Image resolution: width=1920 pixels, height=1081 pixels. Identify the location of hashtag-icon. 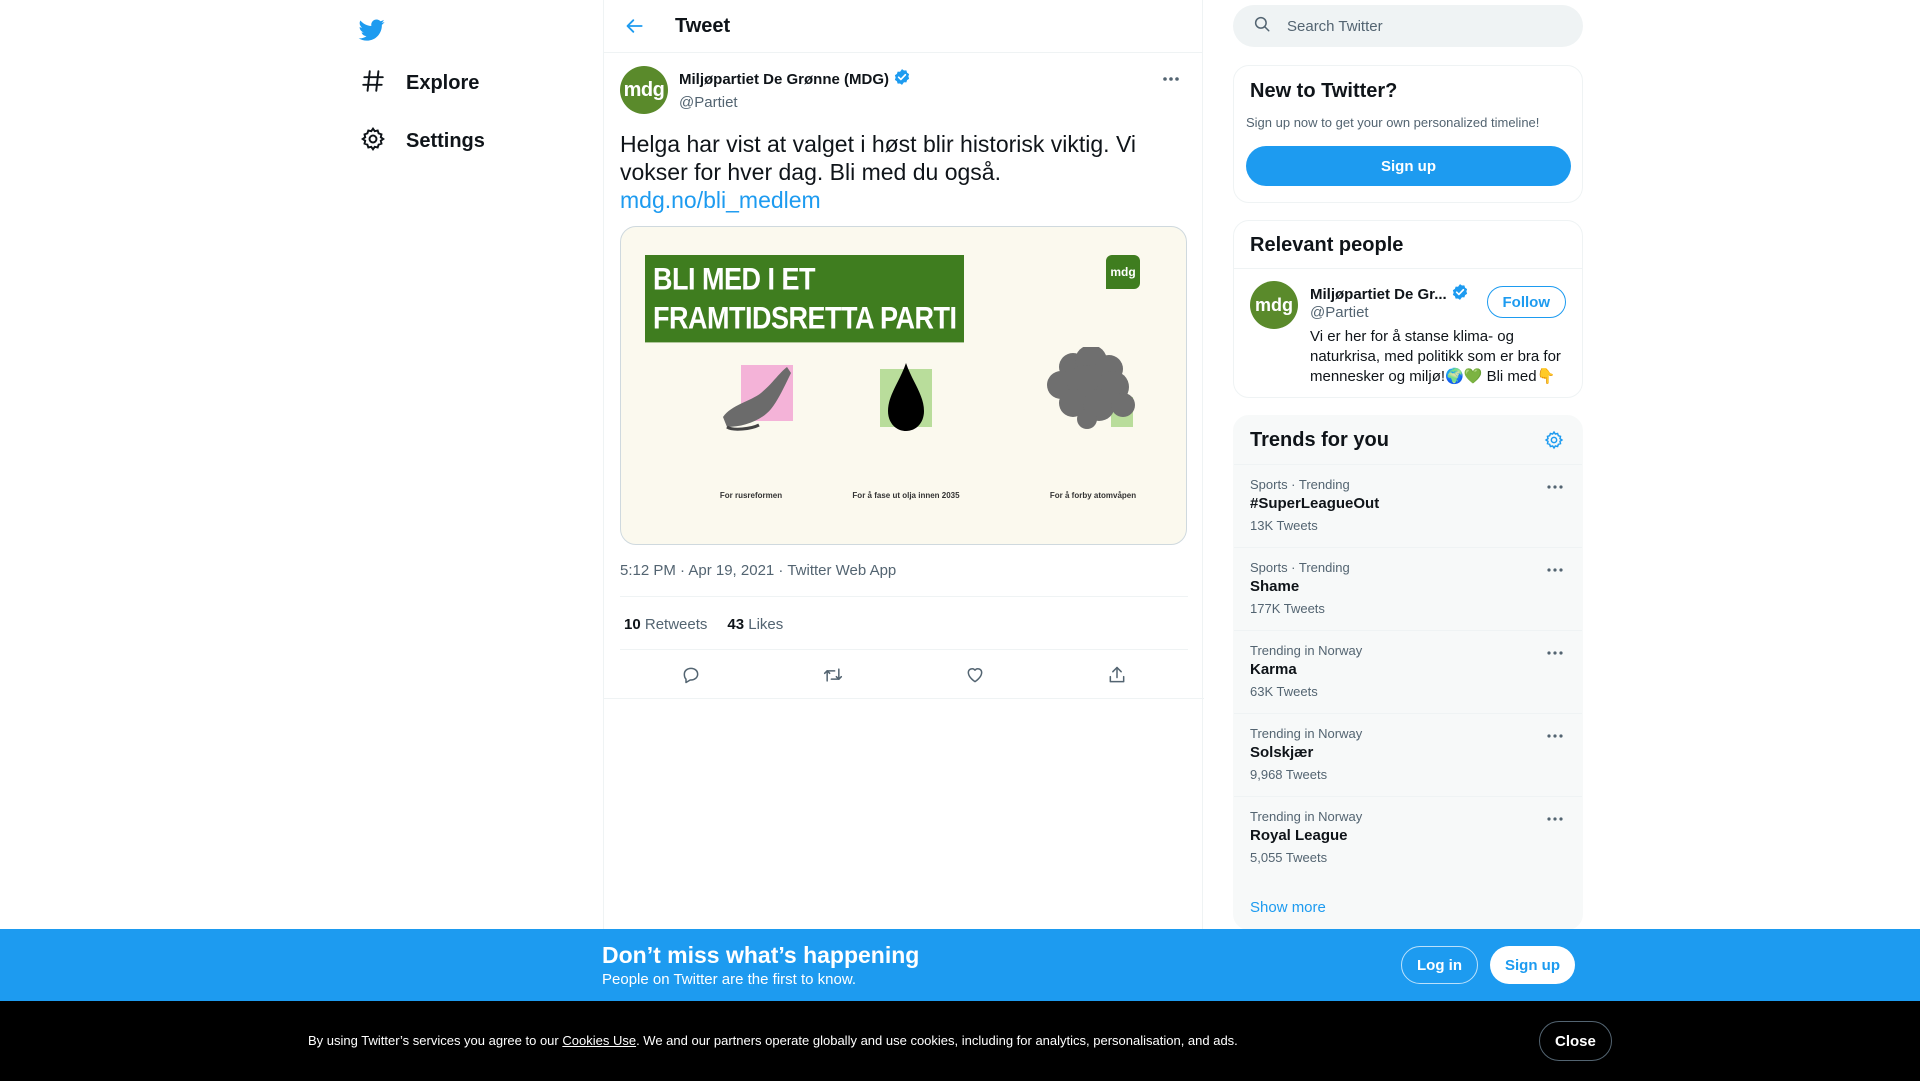
(373, 83).